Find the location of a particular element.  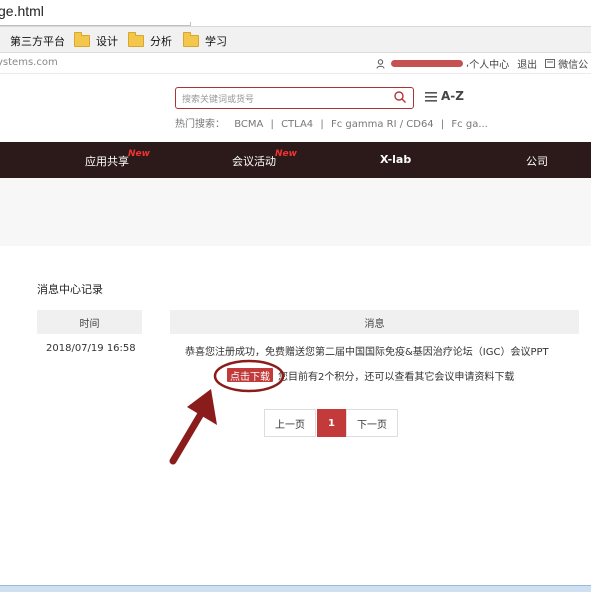

nav-events: 会议活动 is located at coordinates (254, 161).